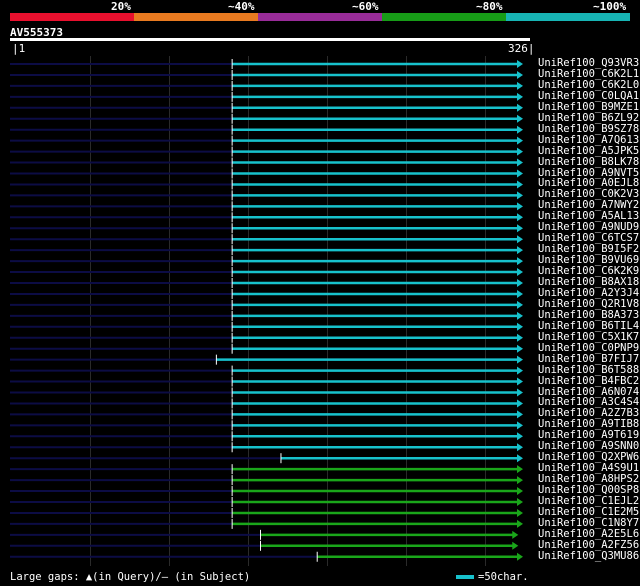 The height and width of the screenshot is (586, 640). Describe the element at coordinates (588, 162) in the screenshot. I see `hit-label: UniRef100_B8LK78` at that location.